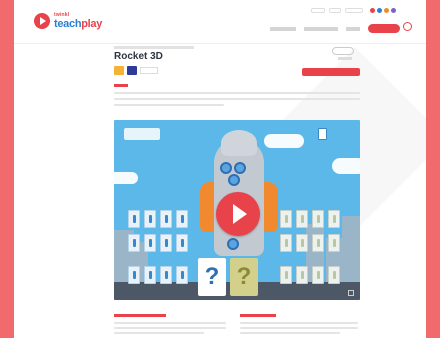  What do you see at coordinates (149, 70) in the screenshot?
I see `badge-label` at bounding box center [149, 70].